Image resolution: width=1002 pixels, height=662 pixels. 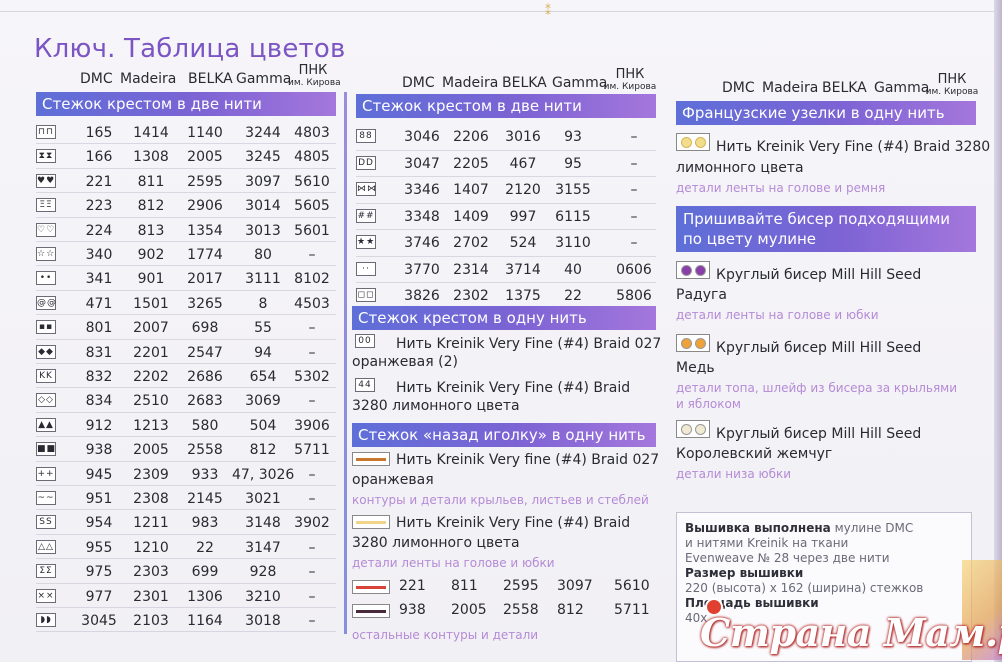 What do you see at coordinates (781, 188) in the screenshot?
I see `knot-note: детали ленты на голове и ремня` at bounding box center [781, 188].